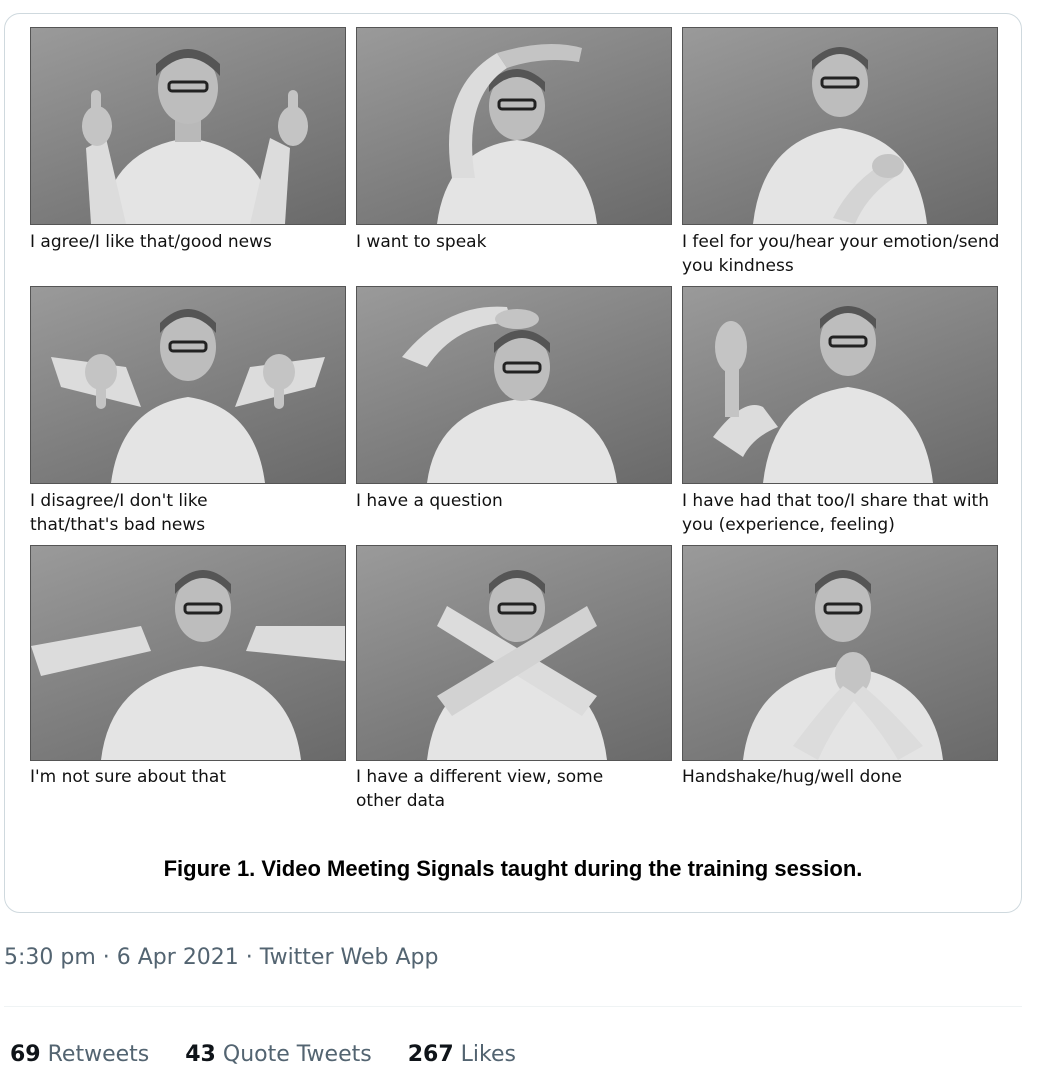  What do you see at coordinates (221, 957) in the screenshot?
I see `tweet-timestamp: 5:30 pm · 6 Apr 2021 · Twitter Web App` at bounding box center [221, 957].